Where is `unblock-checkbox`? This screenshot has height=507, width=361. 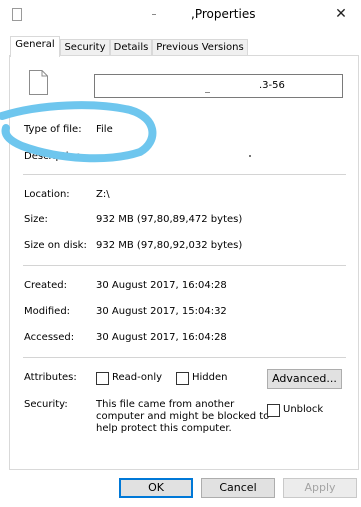 unblock-checkbox is located at coordinates (273, 410).